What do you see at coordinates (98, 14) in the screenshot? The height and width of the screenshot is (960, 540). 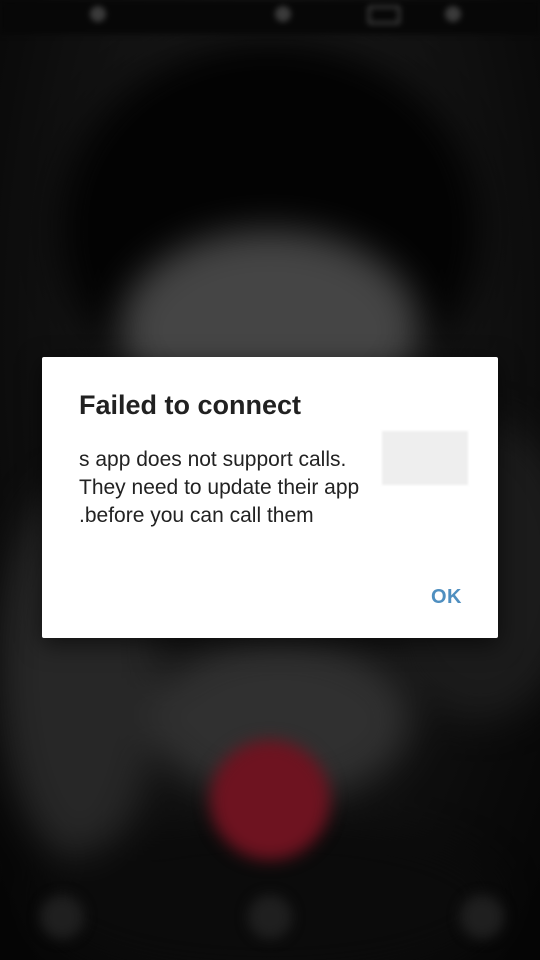 I see `signal-icon` at bounding box center [98, 14].